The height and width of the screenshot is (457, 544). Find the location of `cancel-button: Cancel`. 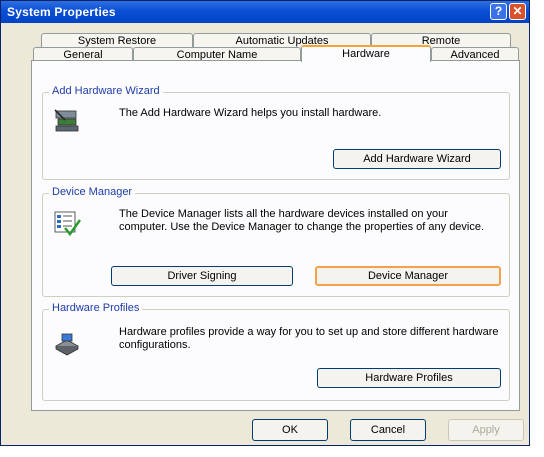

cancel-button: Cancel is located at coordinates (388, 430).